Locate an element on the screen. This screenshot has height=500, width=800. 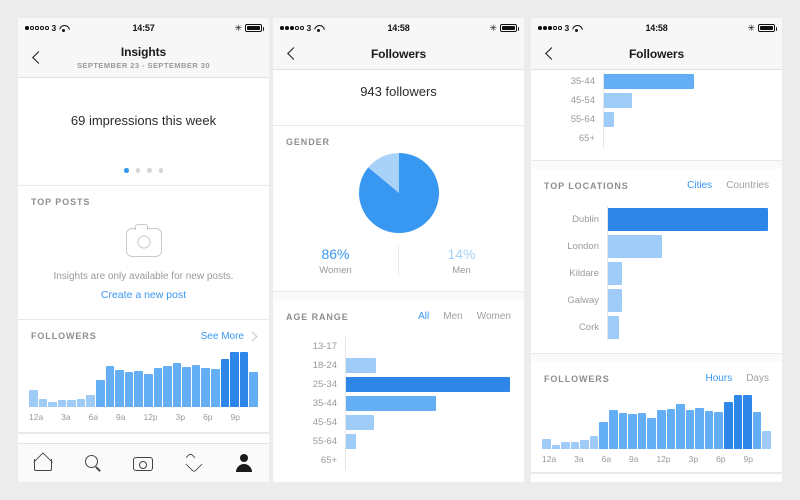
bar-row: Kildare is located at coordinates (652, 273).